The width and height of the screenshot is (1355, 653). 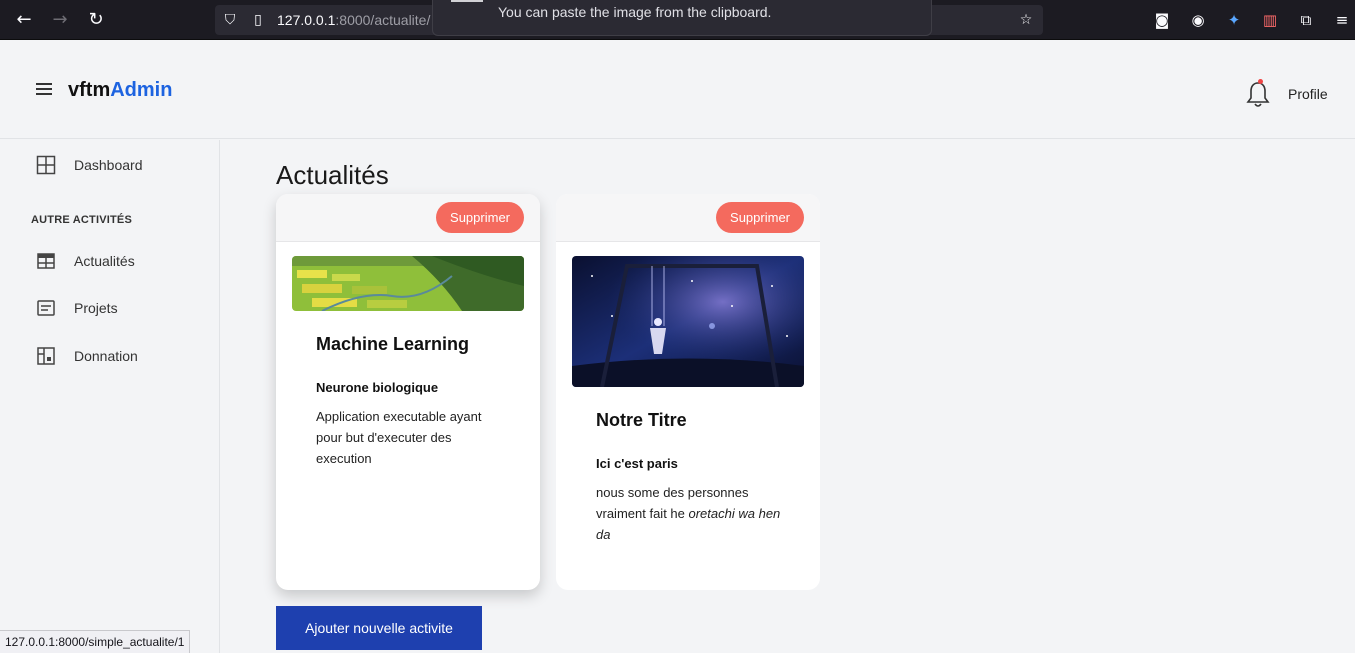 I want to click on forward-icon: →, so click(x=60, y=20).